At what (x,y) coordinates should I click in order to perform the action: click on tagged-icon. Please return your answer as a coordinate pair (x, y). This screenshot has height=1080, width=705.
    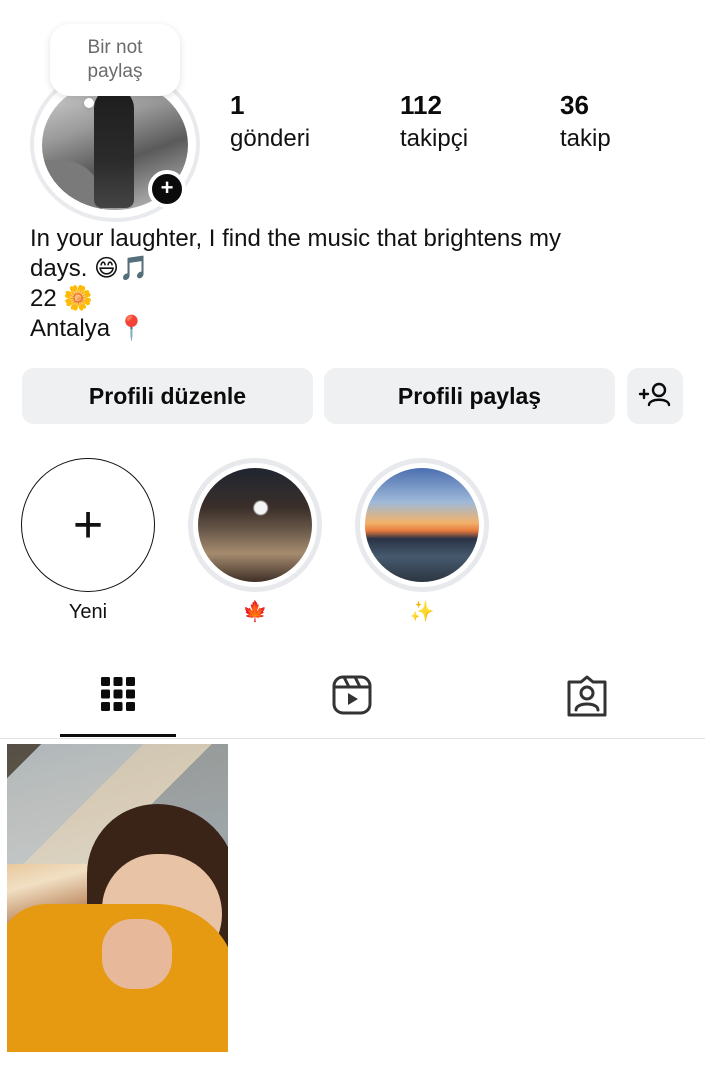
    Looking at the image, I should click on (587, 696).